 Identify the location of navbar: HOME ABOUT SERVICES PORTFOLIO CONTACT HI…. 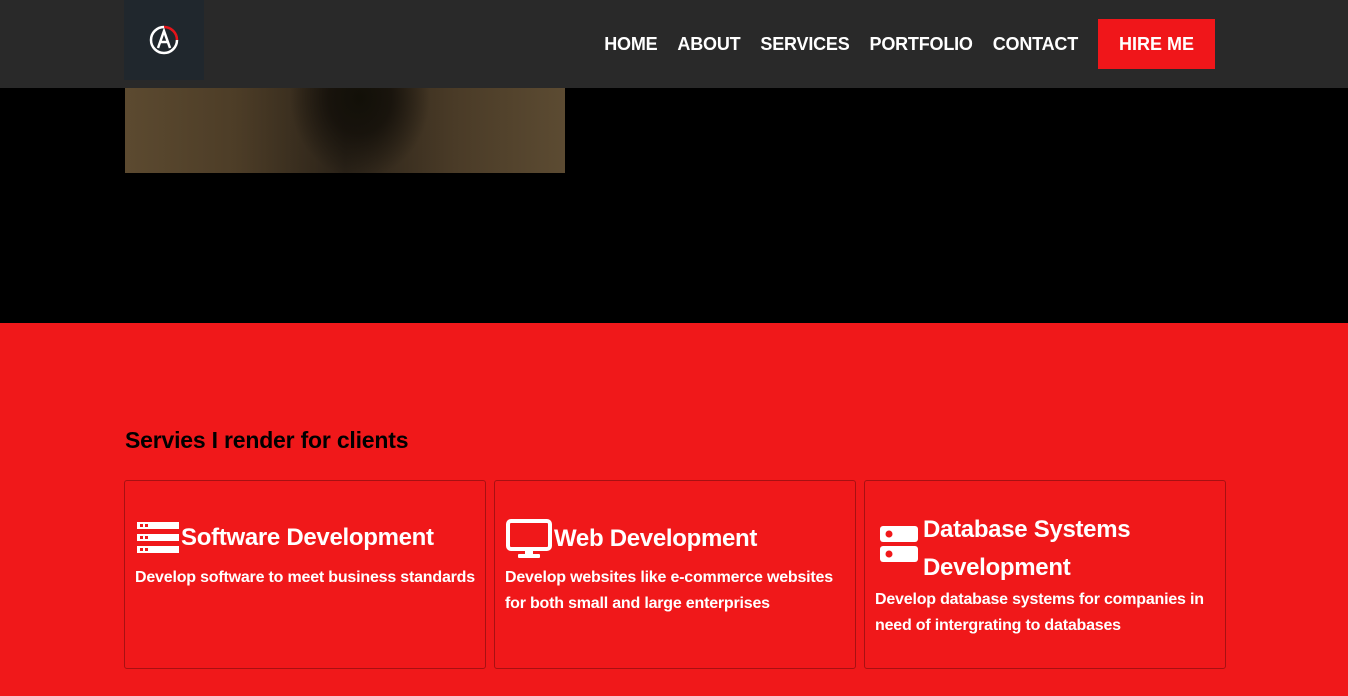
(674, 44).